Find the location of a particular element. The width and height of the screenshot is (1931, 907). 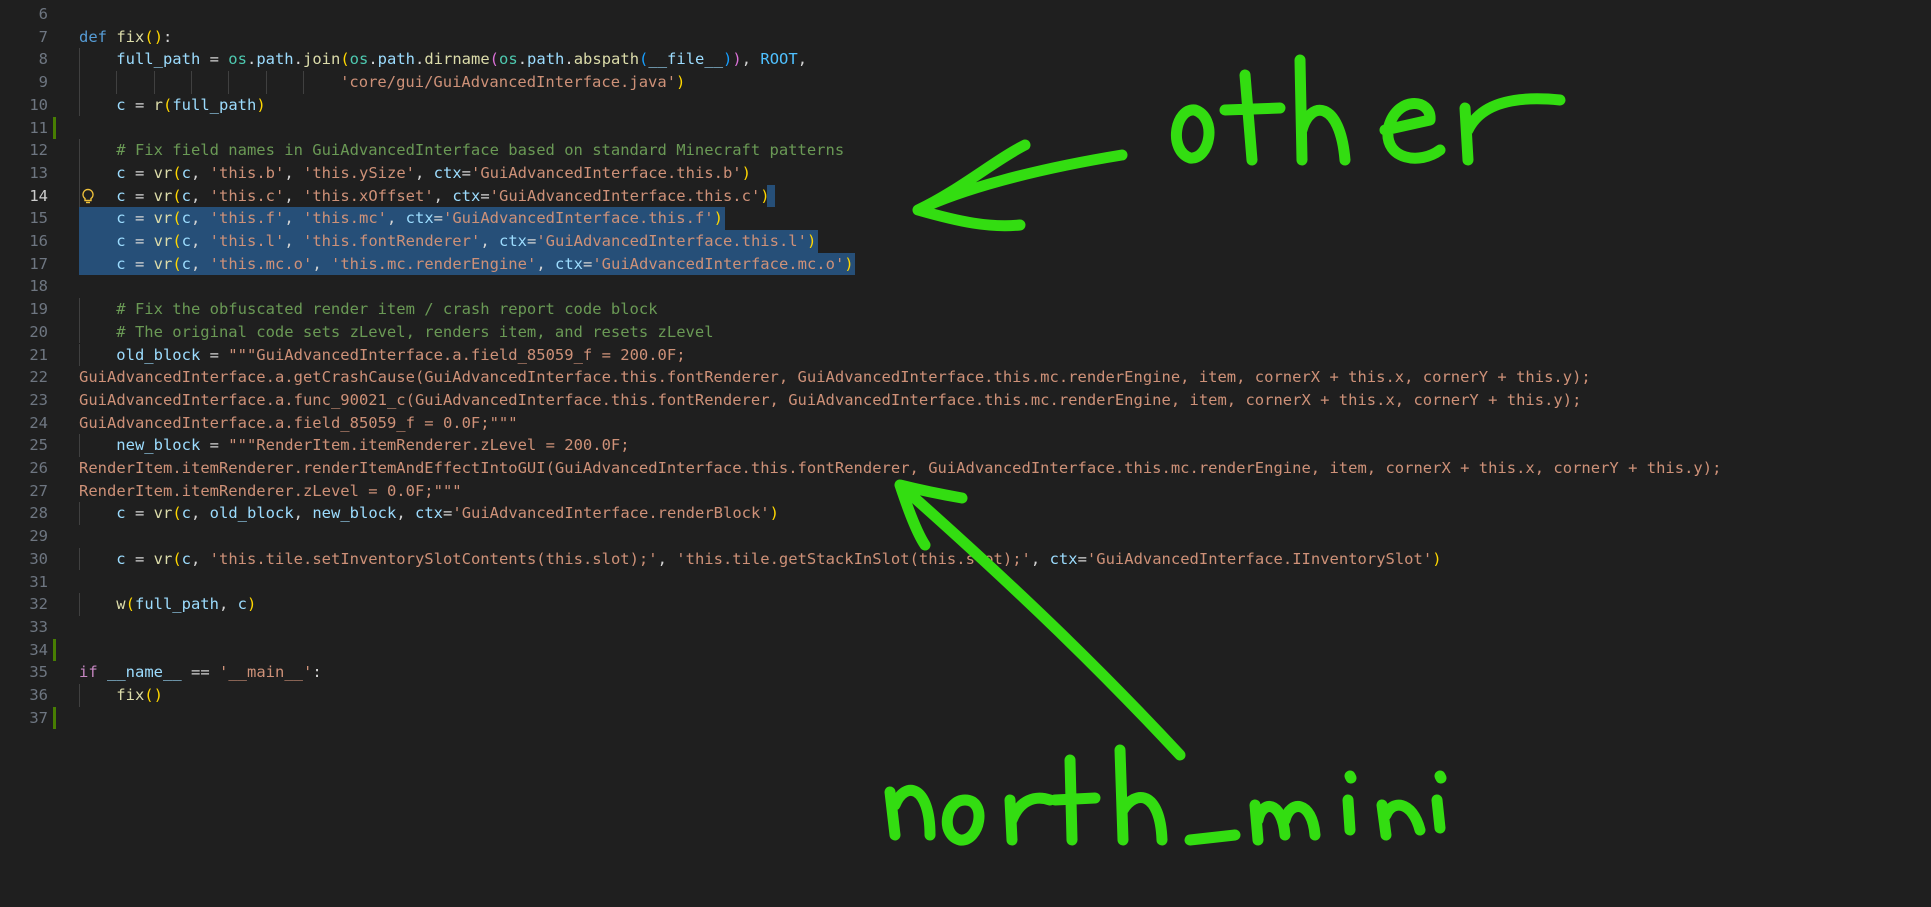

code-line: 37 is located at coordinates (965, 718).